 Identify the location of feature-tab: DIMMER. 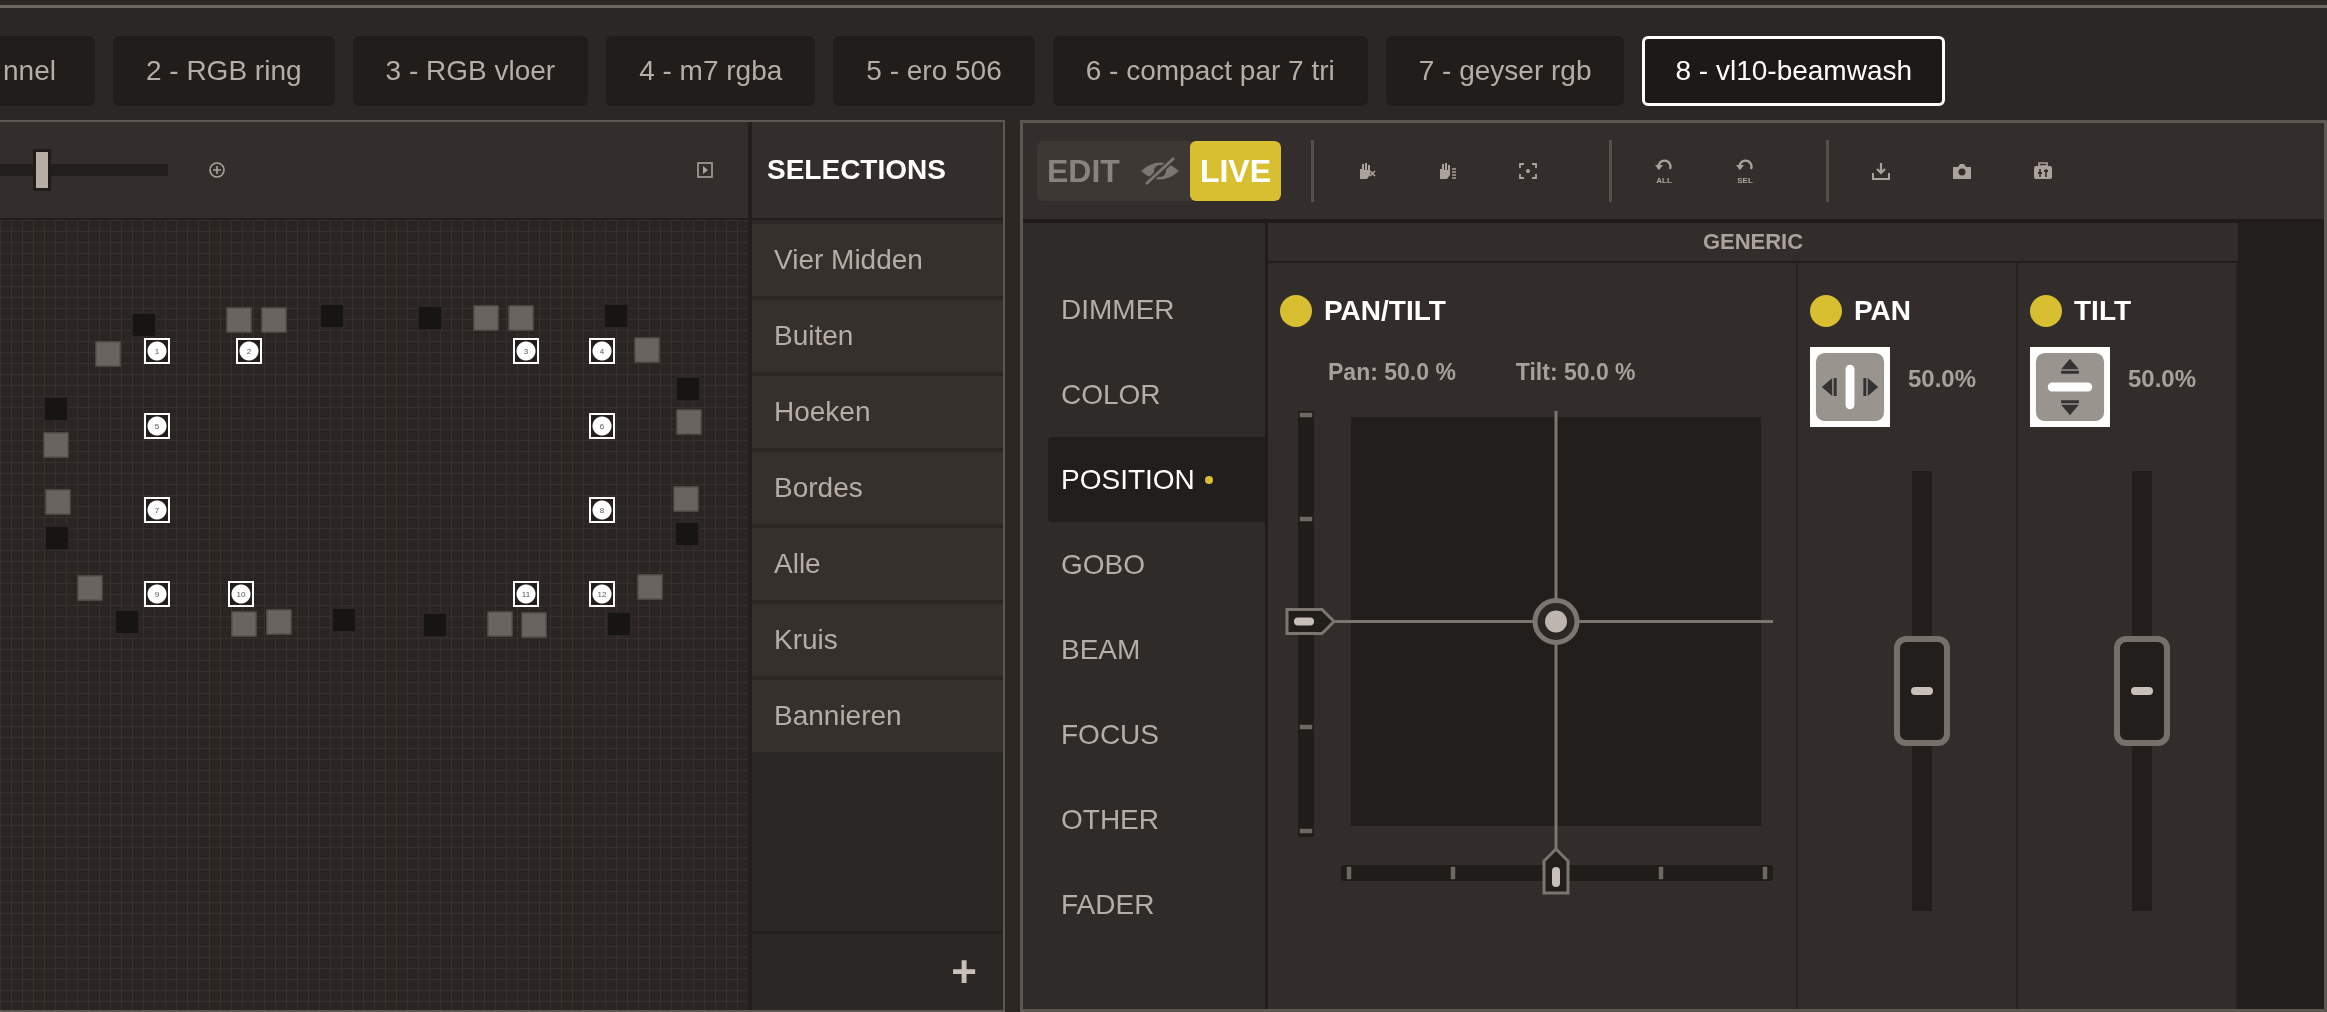
(1156, 309).